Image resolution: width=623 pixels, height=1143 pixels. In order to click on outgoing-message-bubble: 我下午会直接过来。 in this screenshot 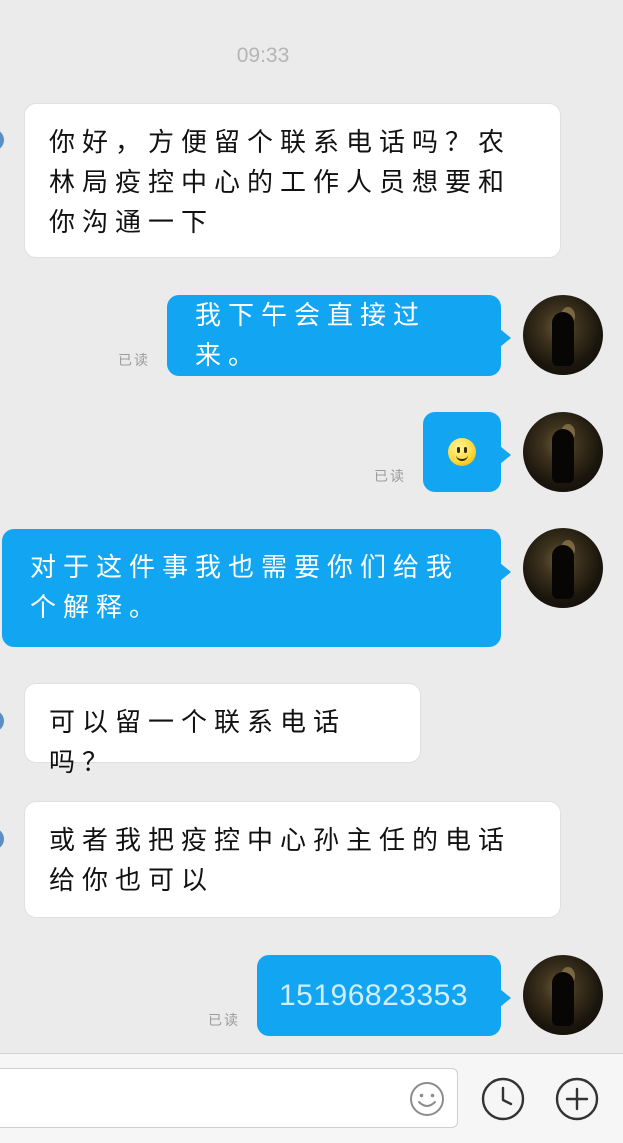, I will do `click(339, 335)`.